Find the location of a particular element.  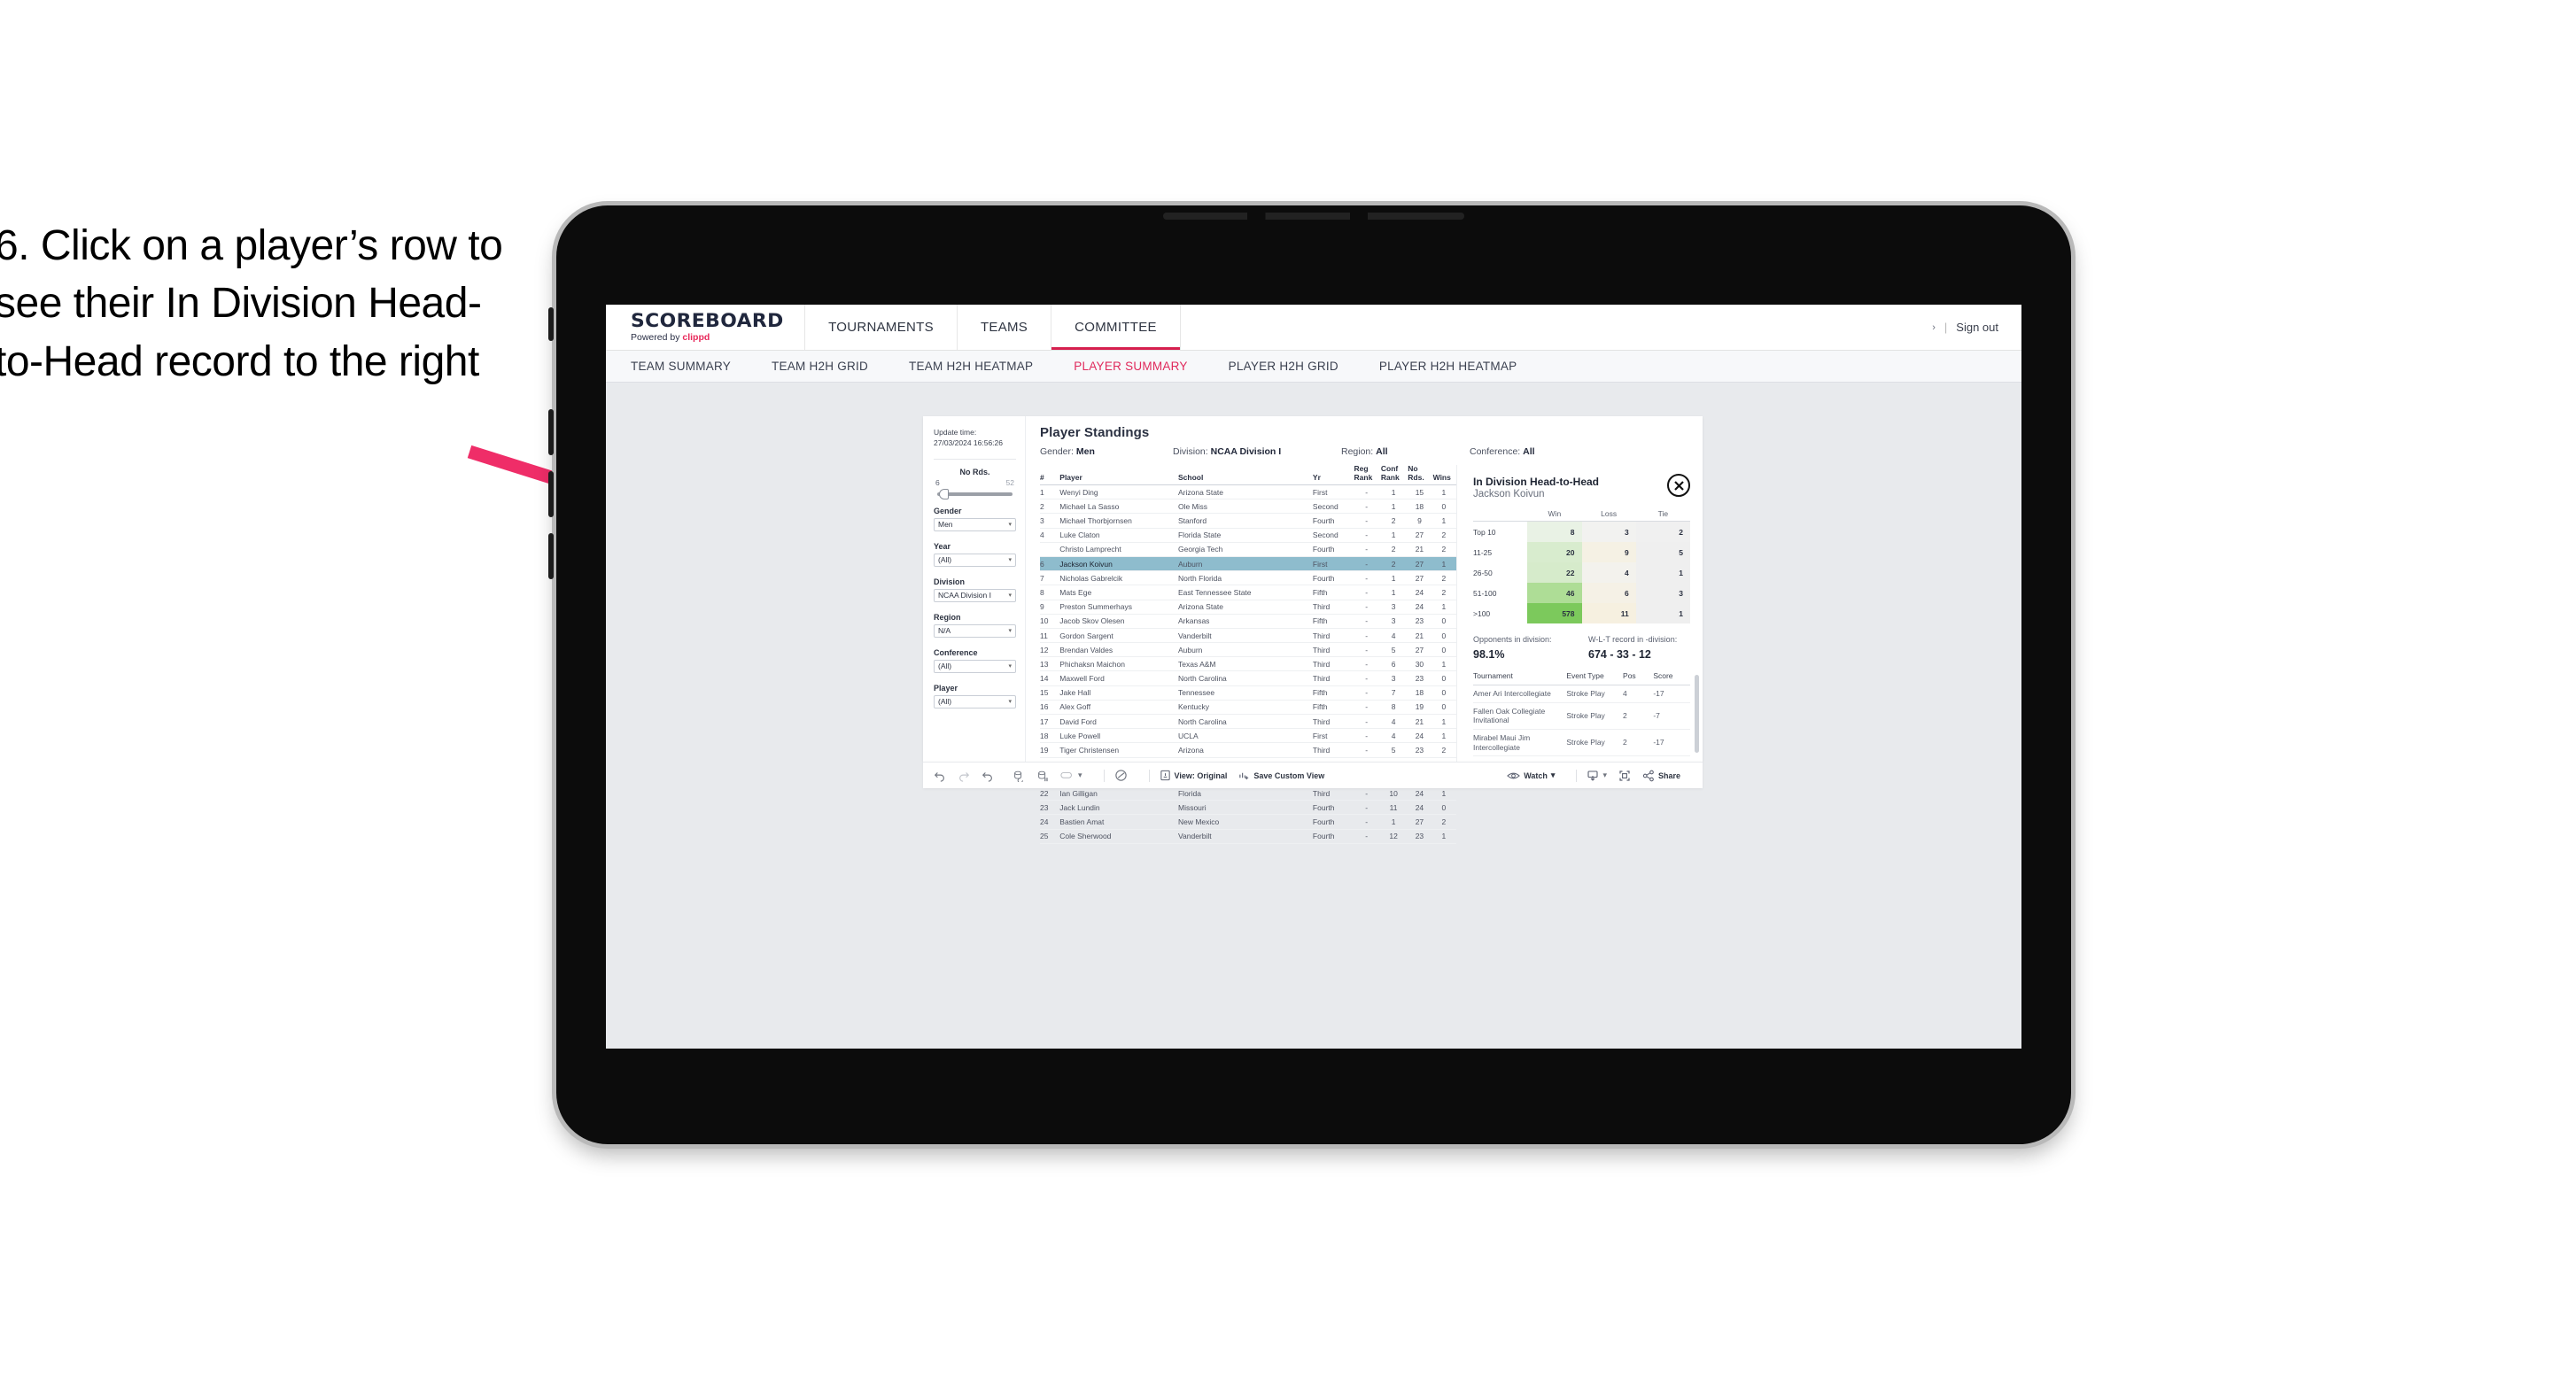

pause-auto-update-button is located at coordinates (1042, 776).